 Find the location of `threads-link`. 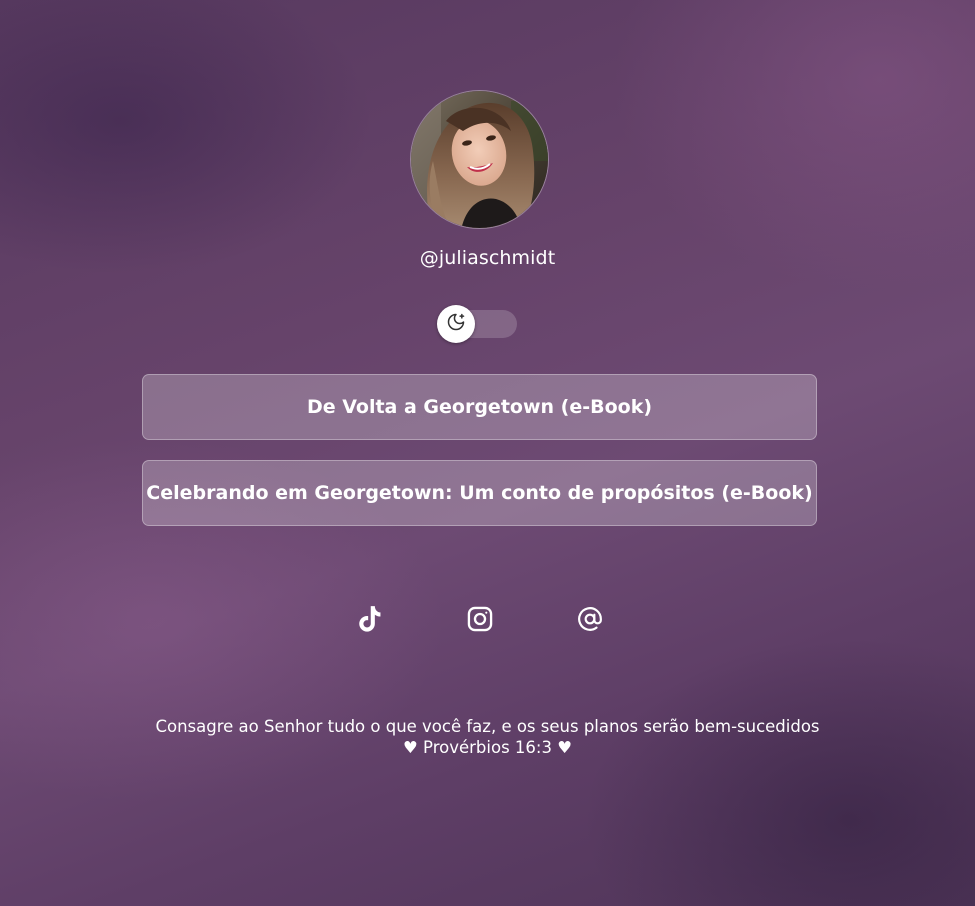

threads-link is located at coordinates (590, 621).